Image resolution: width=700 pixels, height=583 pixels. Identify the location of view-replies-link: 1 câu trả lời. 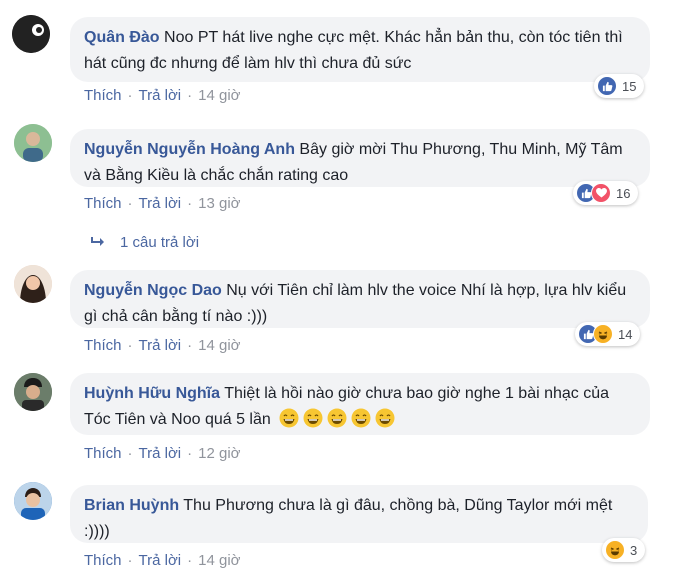
(144, 242).